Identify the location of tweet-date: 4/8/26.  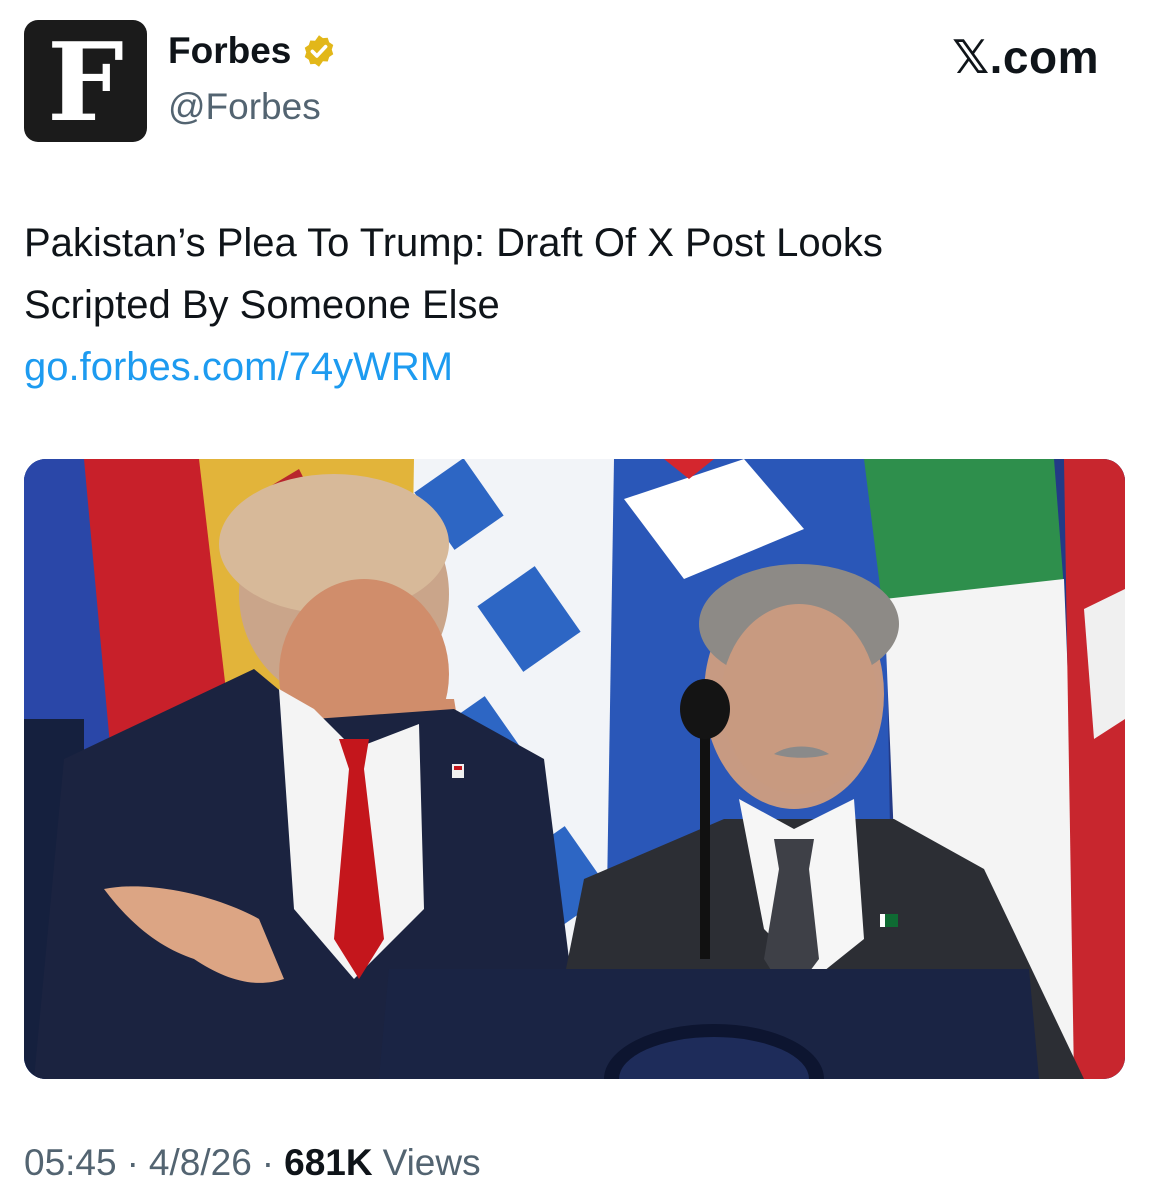
(200, 1163).